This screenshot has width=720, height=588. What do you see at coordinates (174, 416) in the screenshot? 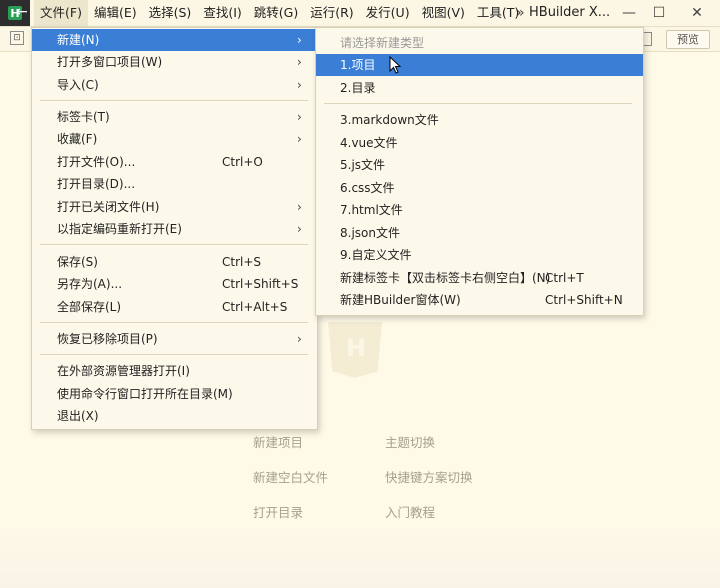
I see `file-menu-exit: 退出(X)` at bounding box center [174, 416].